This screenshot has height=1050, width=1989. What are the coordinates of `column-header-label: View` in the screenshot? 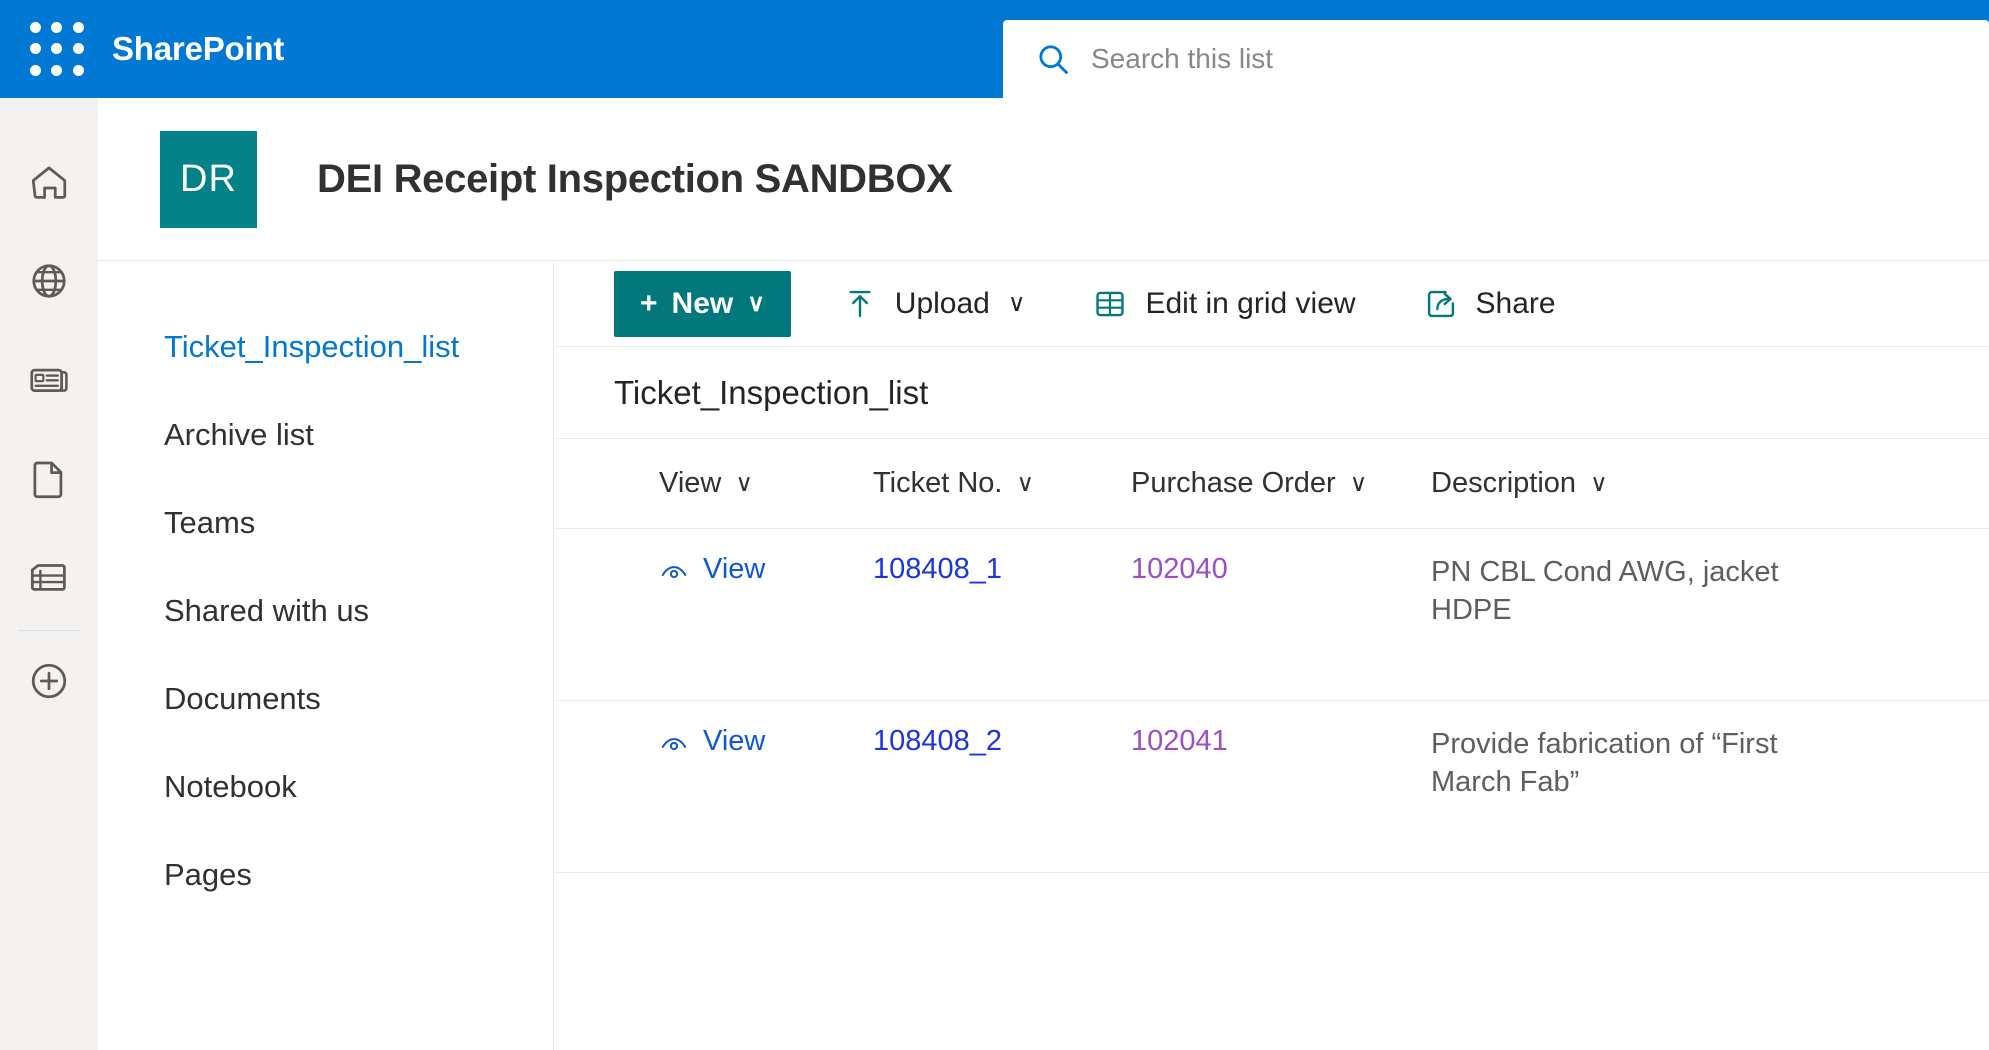 It's located at (690, 483).